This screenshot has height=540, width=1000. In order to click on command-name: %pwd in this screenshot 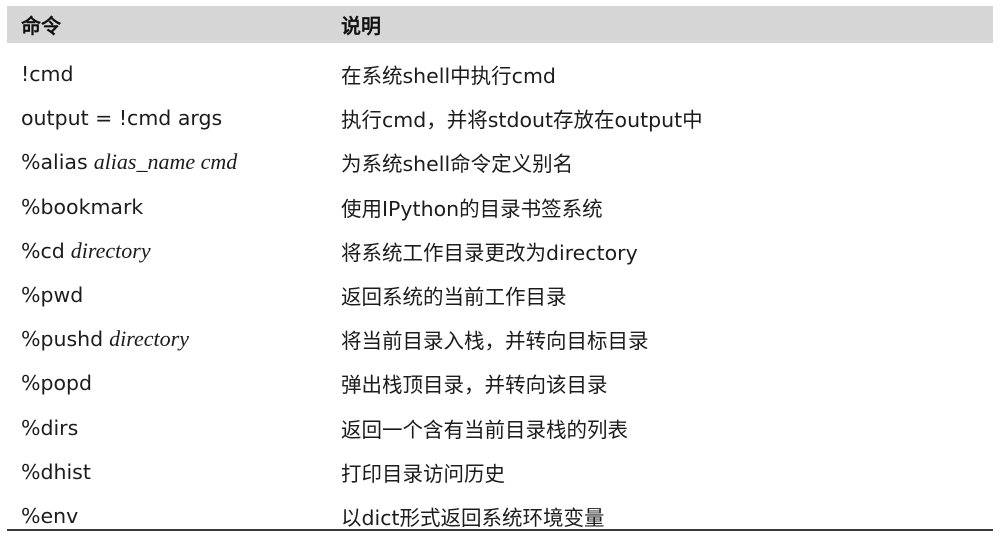, I will do `click(52, 295)`.